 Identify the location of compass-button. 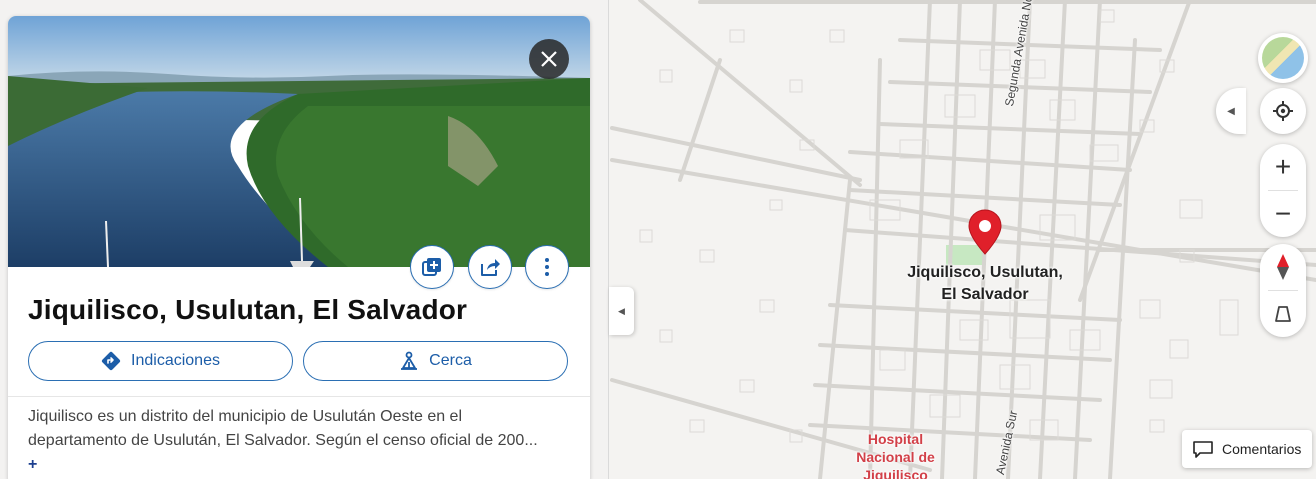
(1283, 267).